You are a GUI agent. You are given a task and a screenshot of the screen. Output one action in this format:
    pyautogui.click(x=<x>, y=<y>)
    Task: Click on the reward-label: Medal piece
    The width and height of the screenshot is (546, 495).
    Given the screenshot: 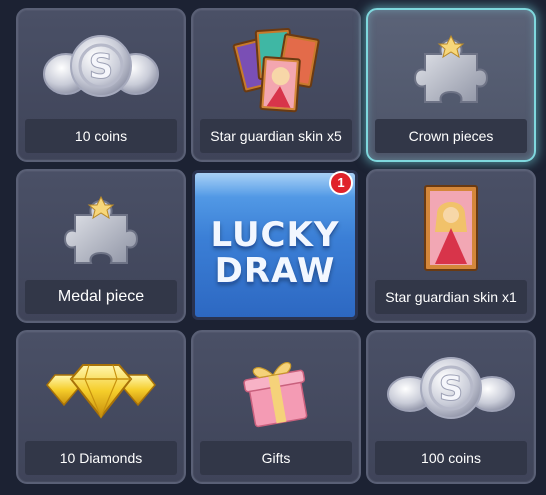 What is the action you would take?
    pyautogui.click(x=101, y=297)
    